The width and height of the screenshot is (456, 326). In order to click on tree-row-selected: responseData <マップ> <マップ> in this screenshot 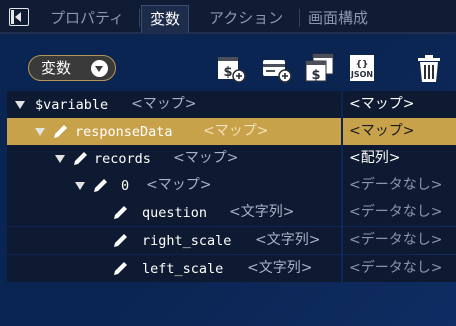, I will do `click(228, 131)`.